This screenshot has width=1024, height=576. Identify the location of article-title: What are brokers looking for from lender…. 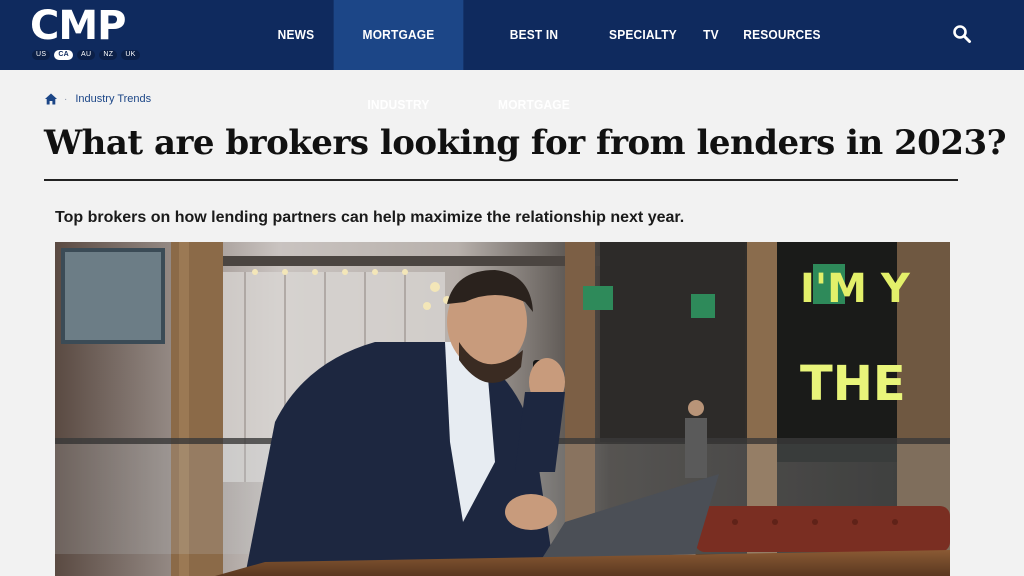
(525, 143).